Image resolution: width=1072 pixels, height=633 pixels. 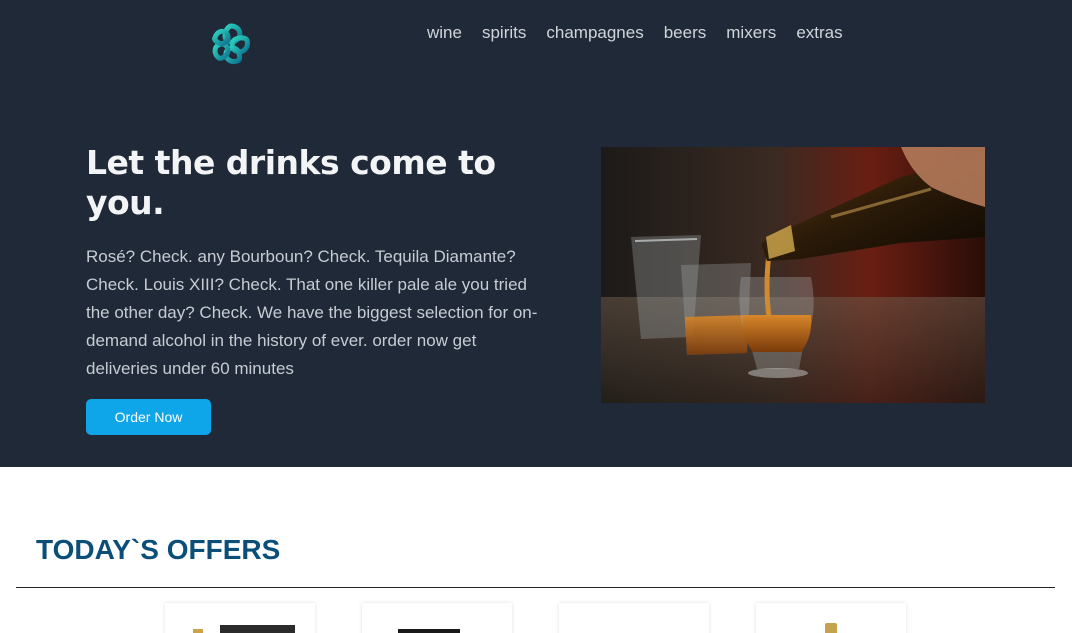 What do you see at coordinates (158, 549) in the screenshot?
I see `offers-title: TODAY`S OFFERS` at bounding box center [158, 549].